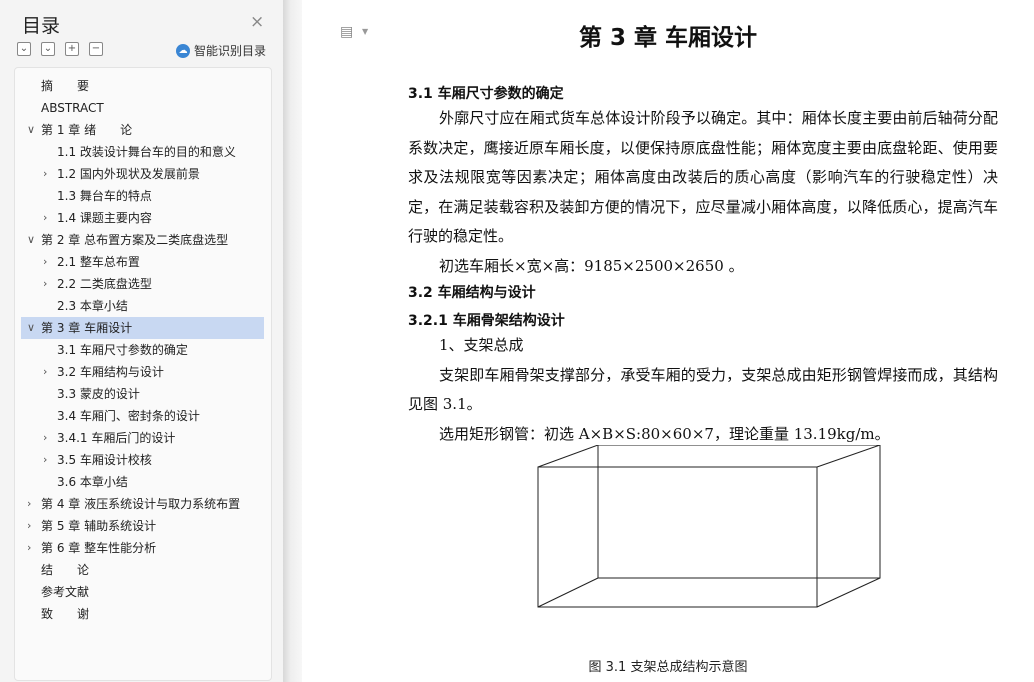 The width and height of the screenshot is (1034, 682). I want to click on toc-item-label: 2.3 本章小结, so click(92, 306).